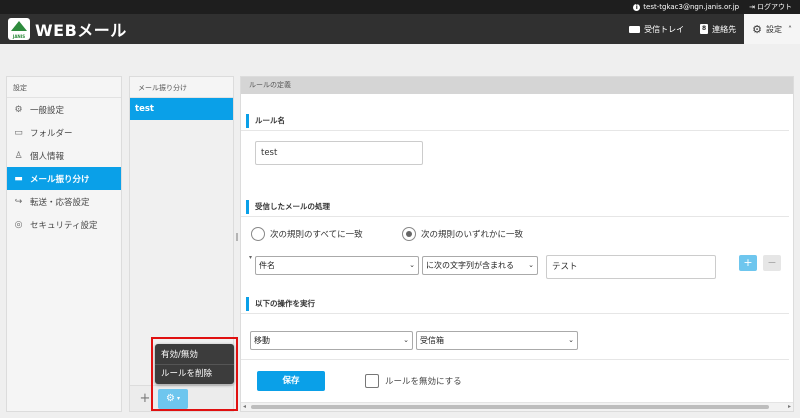  What do you see at coordinates (64, 87) in the screenshot?
I see `sidebar-heading: 設定` at bounding box center [64, 87].